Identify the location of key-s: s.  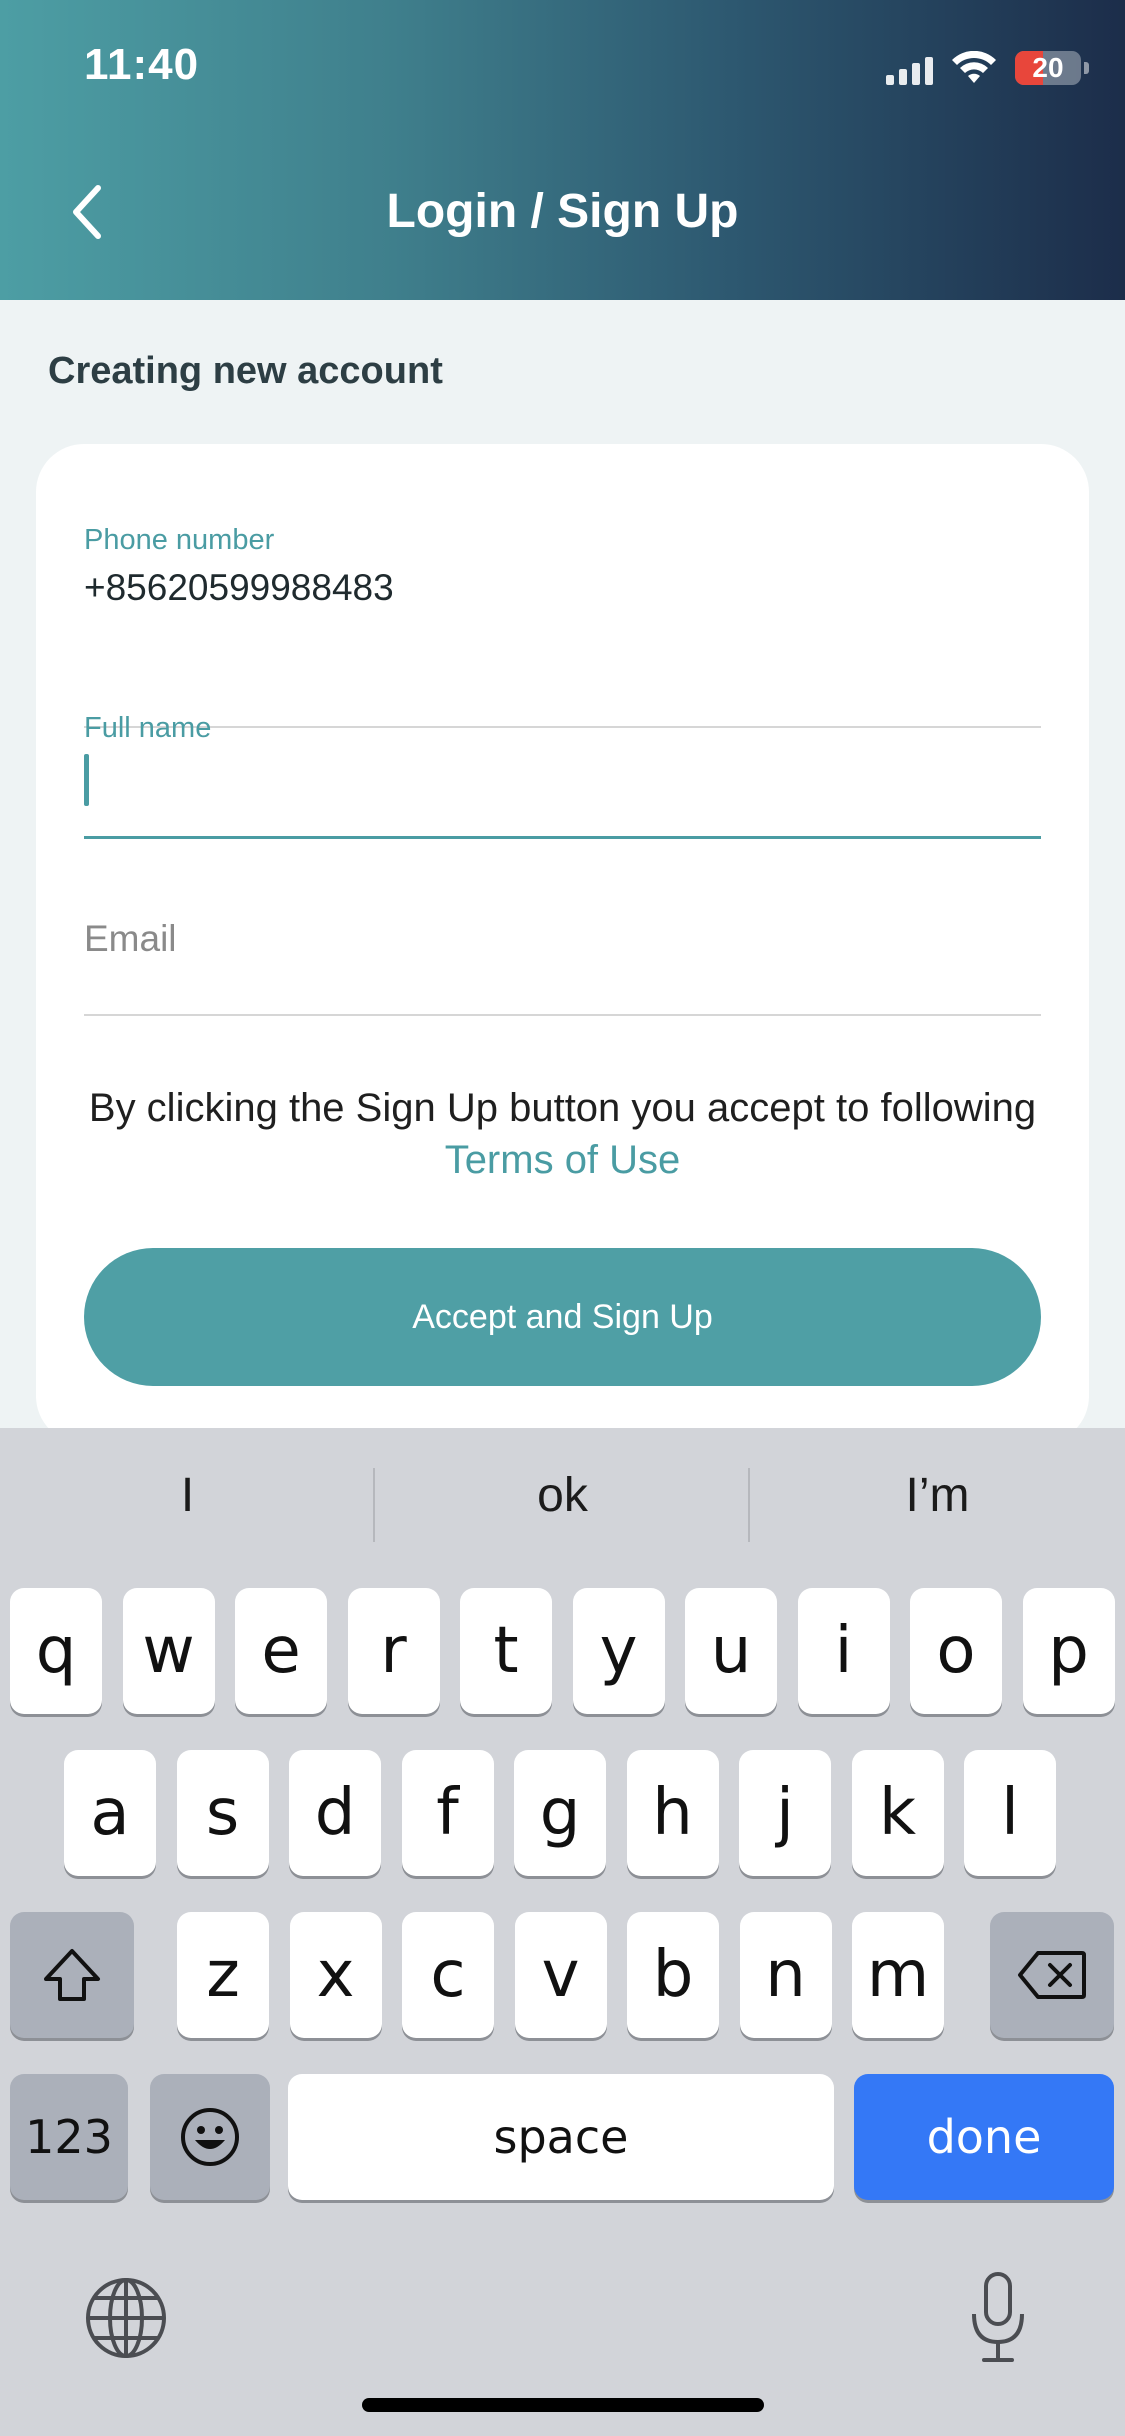
(222, 1813).